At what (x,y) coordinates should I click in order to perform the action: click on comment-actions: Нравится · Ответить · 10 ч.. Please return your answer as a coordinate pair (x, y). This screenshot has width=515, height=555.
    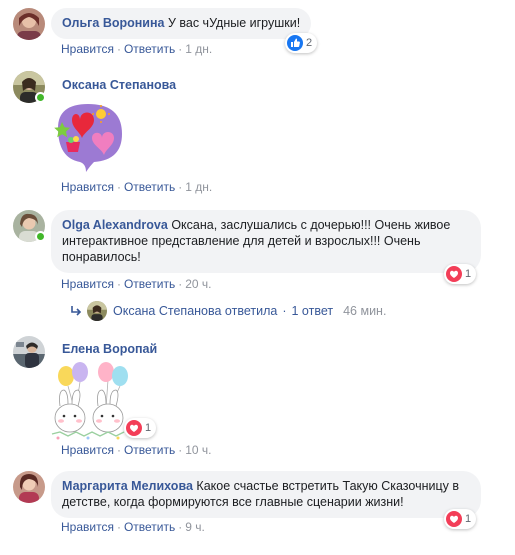
    Looking at the image, I should click on (136, 450).